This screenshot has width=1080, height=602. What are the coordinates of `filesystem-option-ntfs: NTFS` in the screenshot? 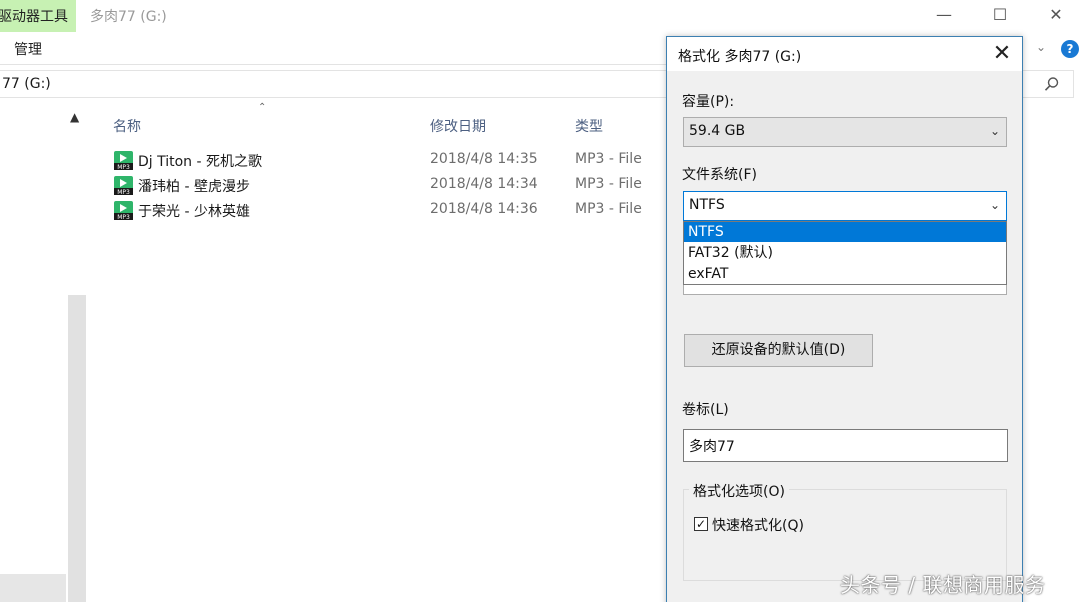 It's located at (845, 232).